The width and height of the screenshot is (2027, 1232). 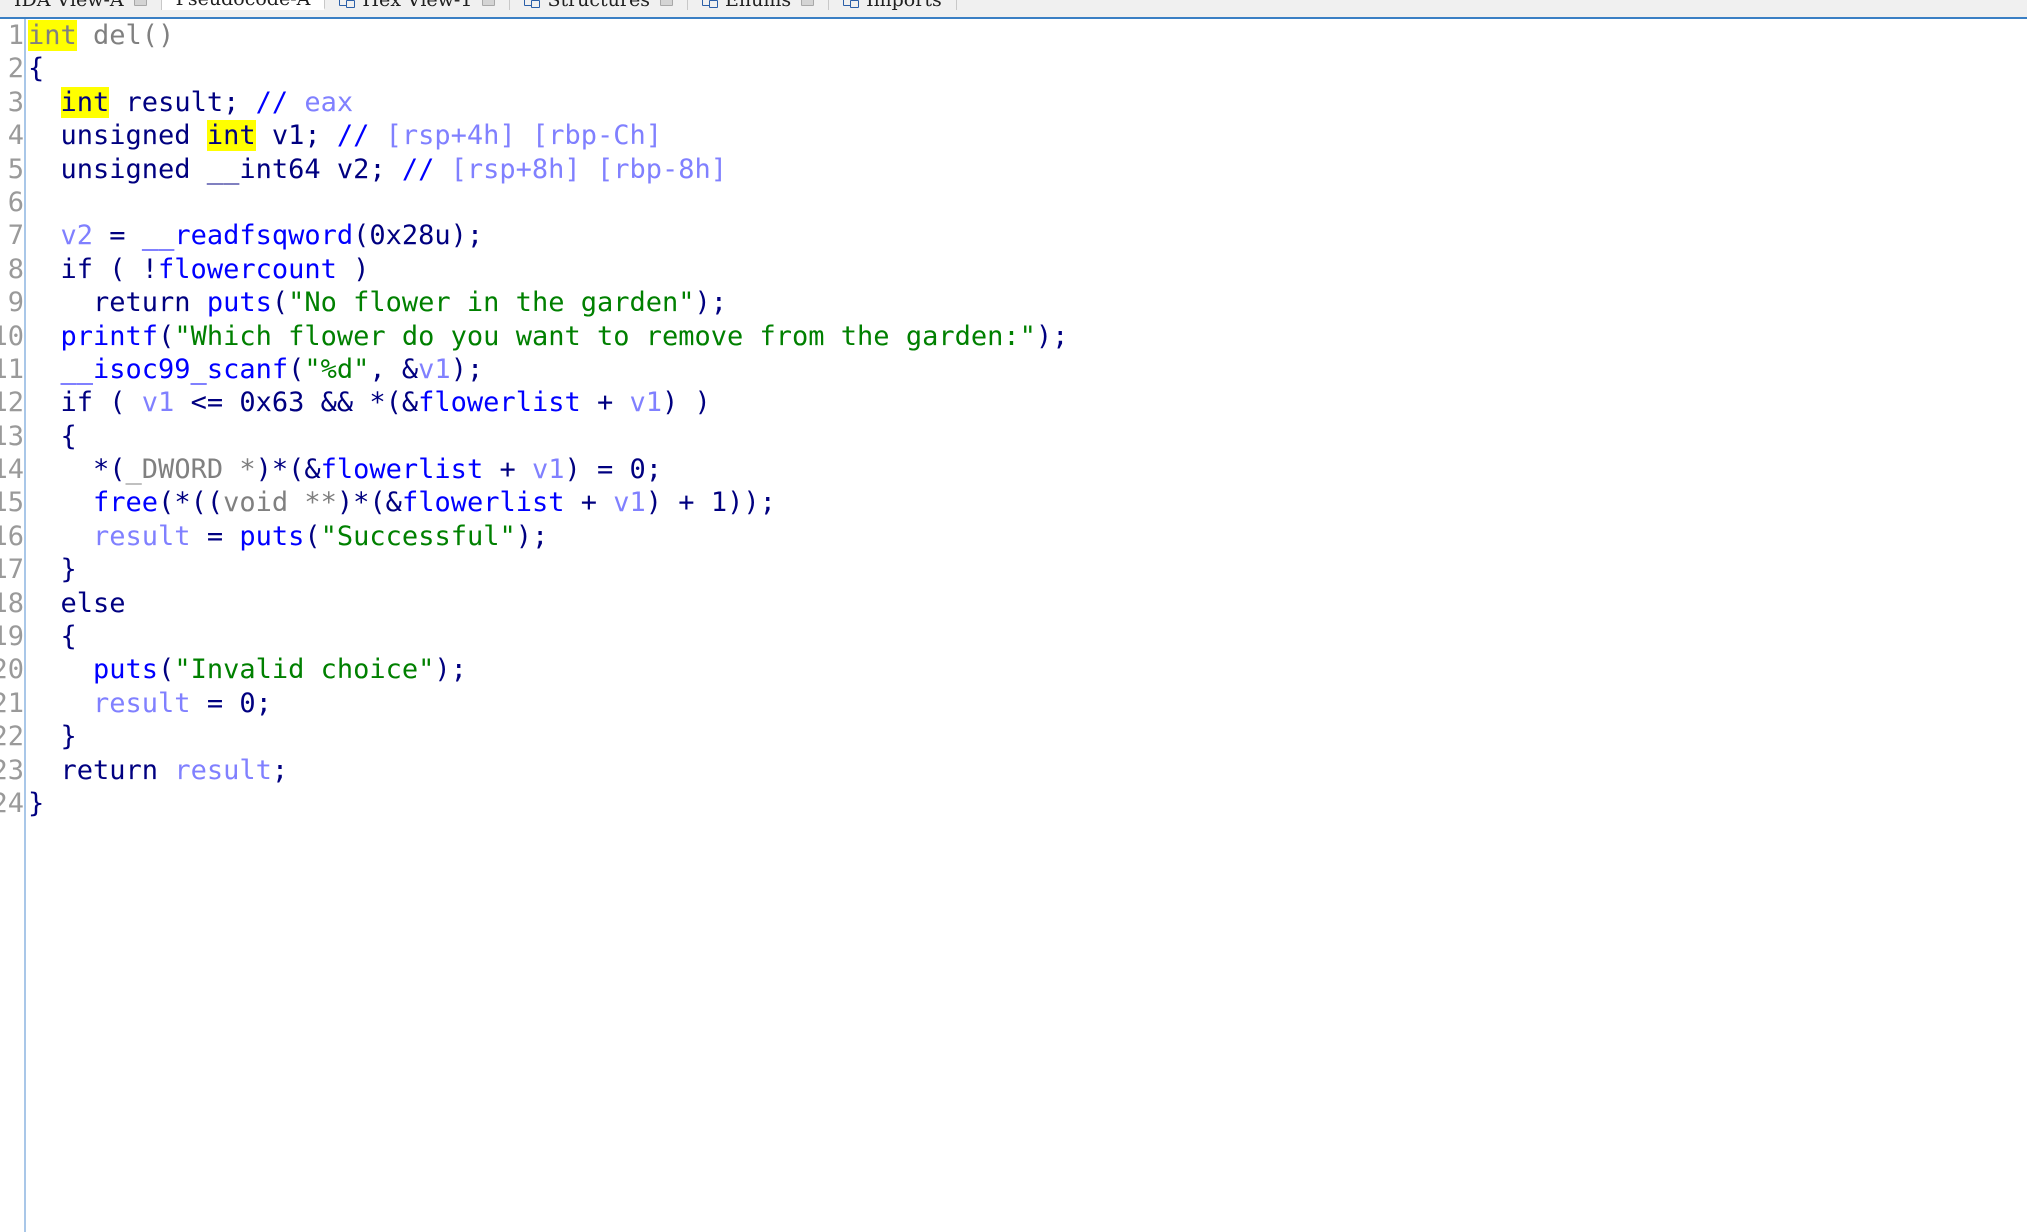 What do you see at coordinates (81, 5) in the screenshot?
I see `tab-ida-view-a: IDA View-A` at bounding box center [81, 5].